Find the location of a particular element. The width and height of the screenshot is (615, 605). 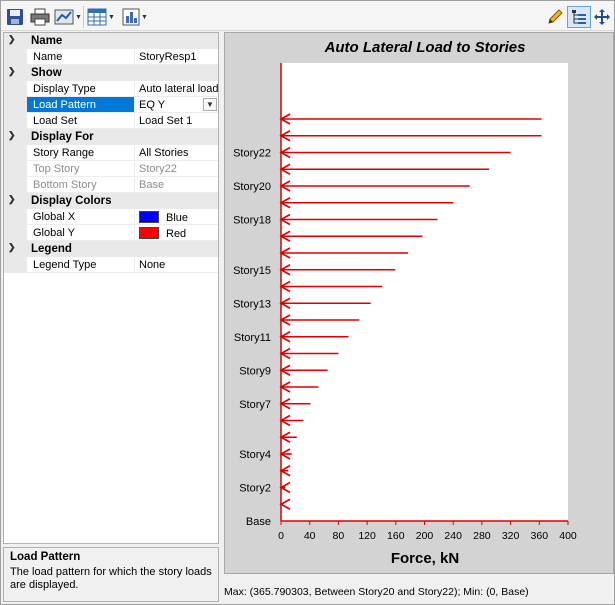

move-icon is located at coordinates (602, 17).